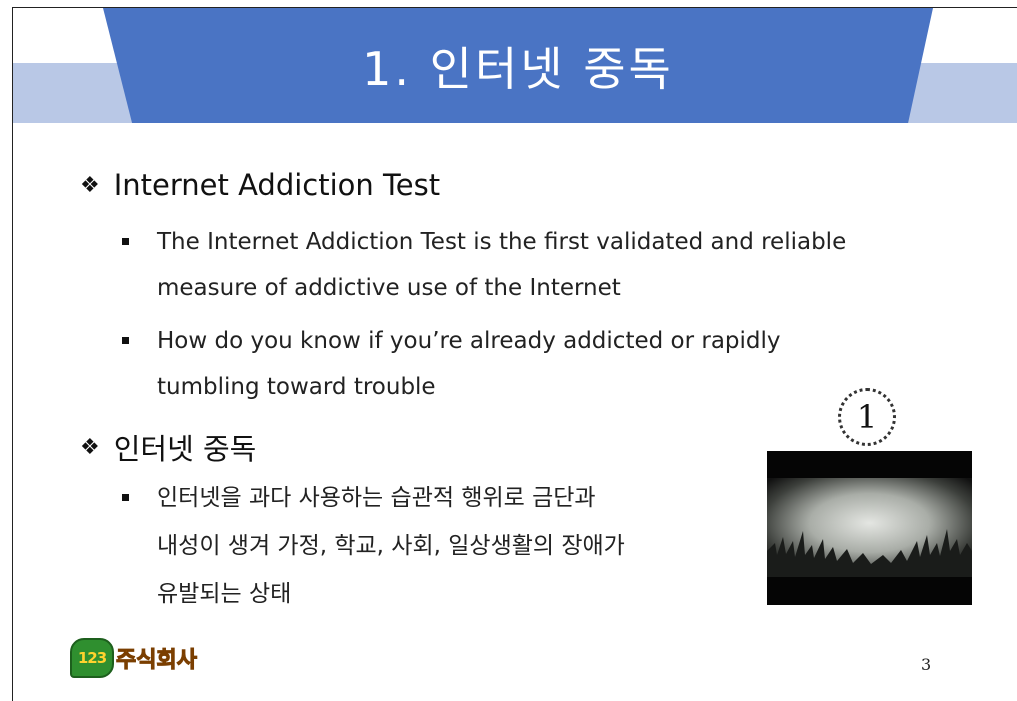  Describe the element at coordinates (157, 661) in the screenshot. I see `logo-text: 주식회사` at that location.